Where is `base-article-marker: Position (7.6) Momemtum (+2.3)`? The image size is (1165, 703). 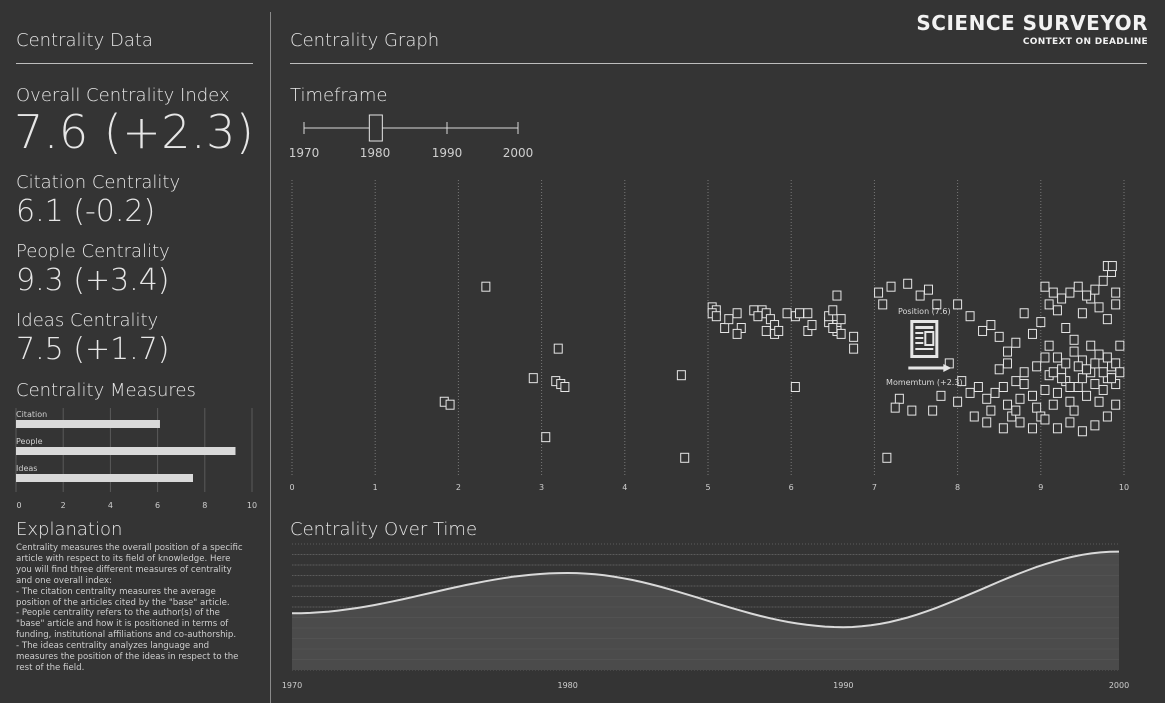 base-article-marker: Position (7.6) Momemtum (+2.3) is located at coordinates (924, 347).